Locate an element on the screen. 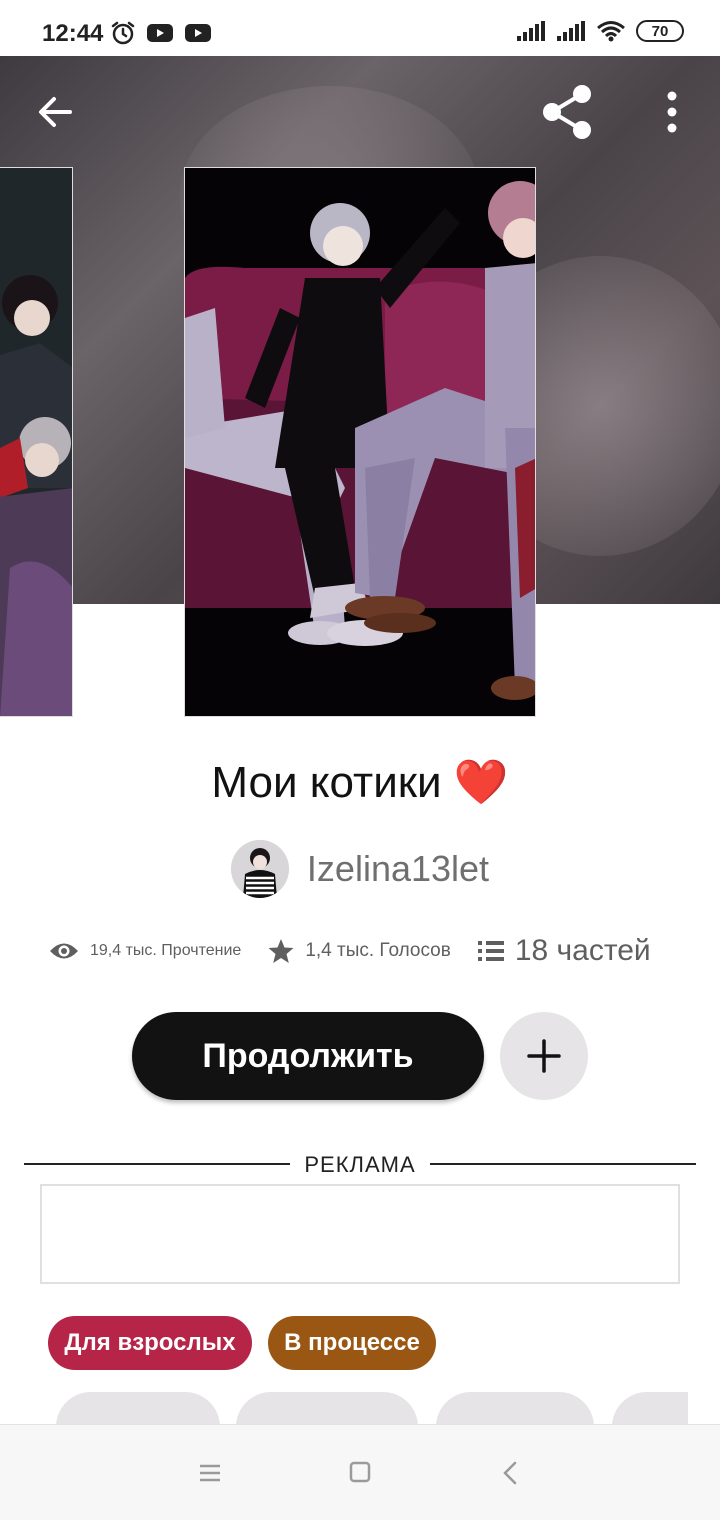 This screenshot has width=720, height=1520. eye-icon is located at coordinates (64, 951).